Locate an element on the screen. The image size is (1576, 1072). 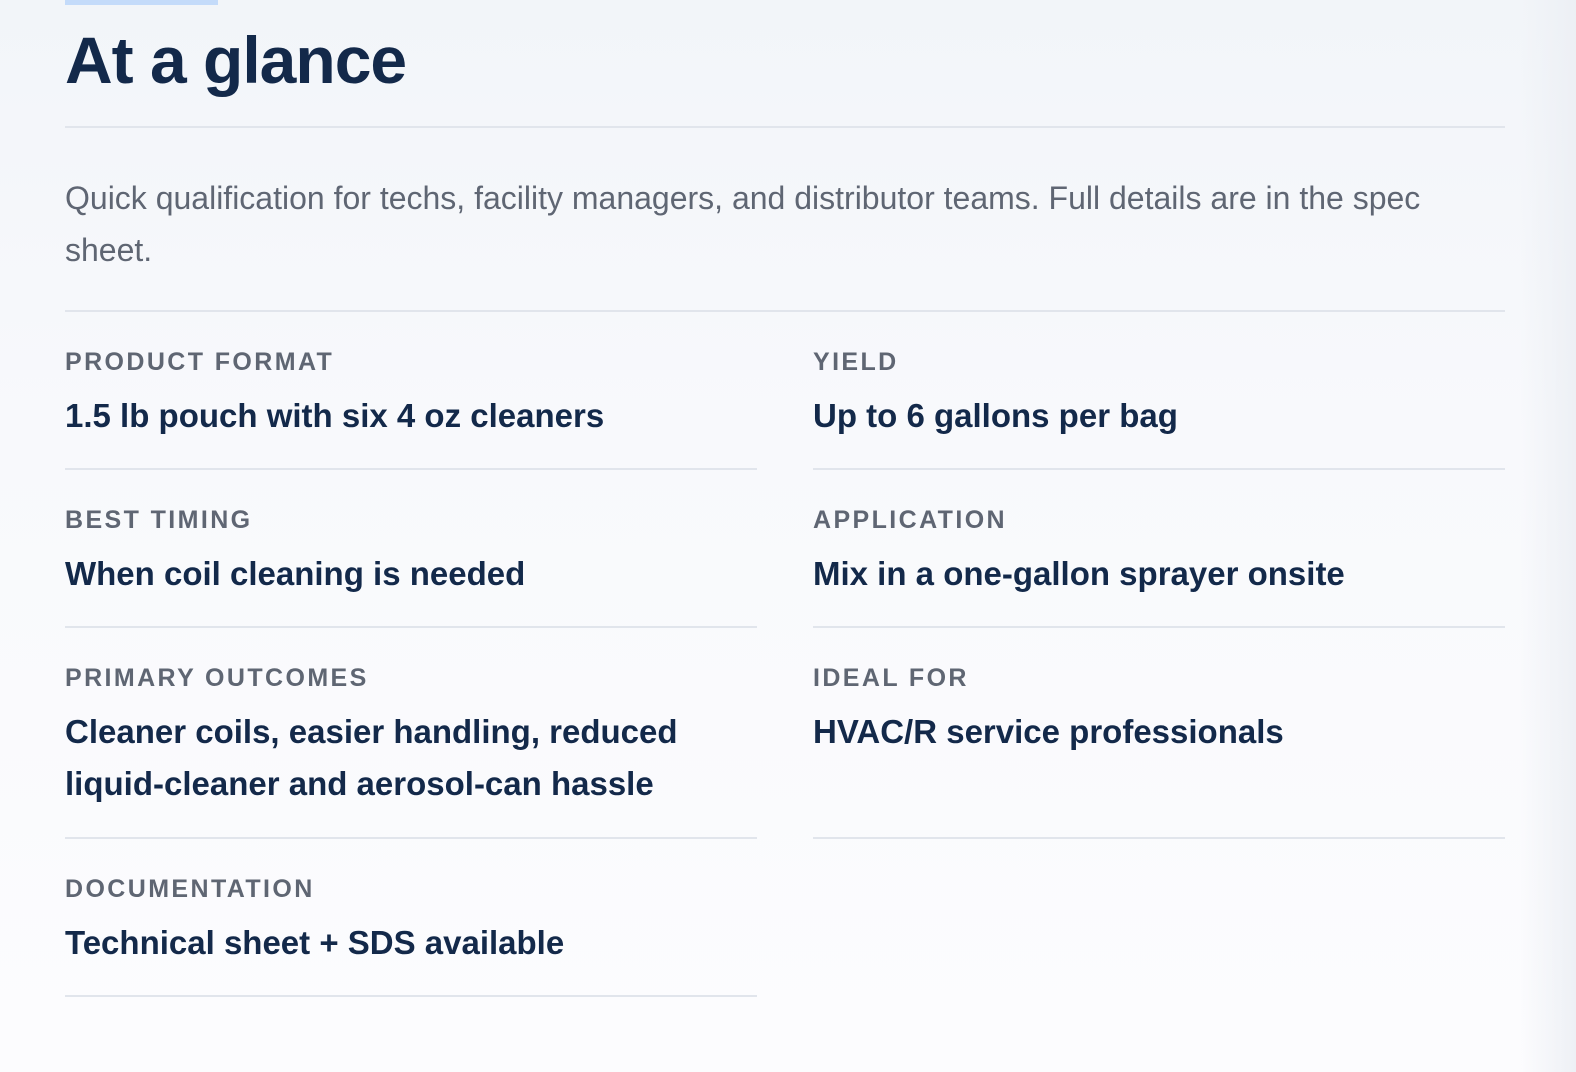
spec-value: 1.5 lb pouch with six 4 oz cleaners is located at coordinates (335, 415).